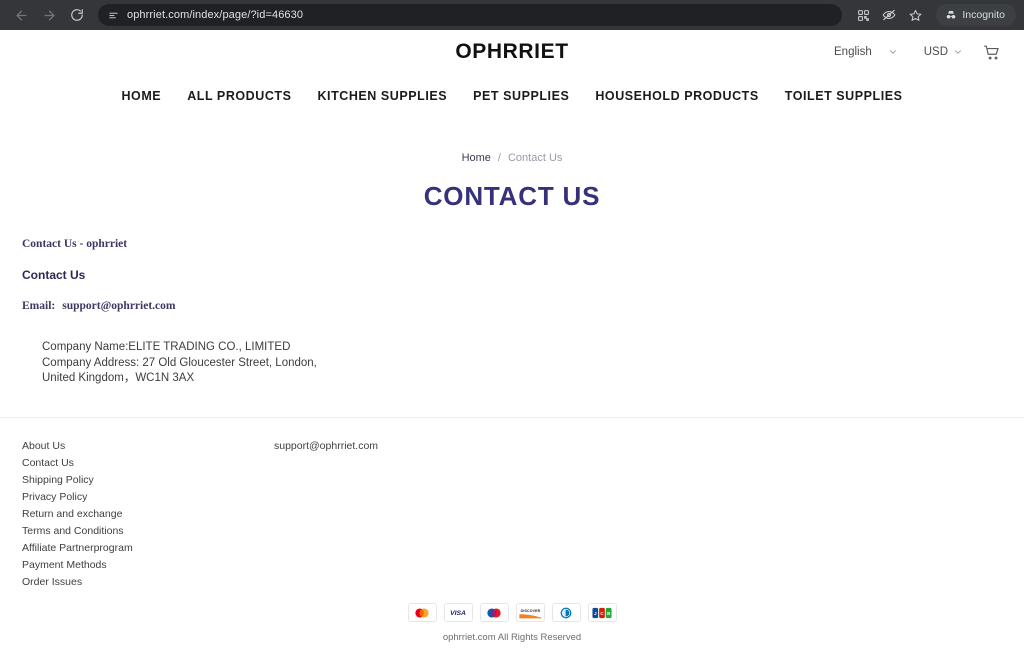 The image size is (1024, 648). I want to click on company-address-line-2: United Kingdom，WC1N 3AX, so click(118, 378).